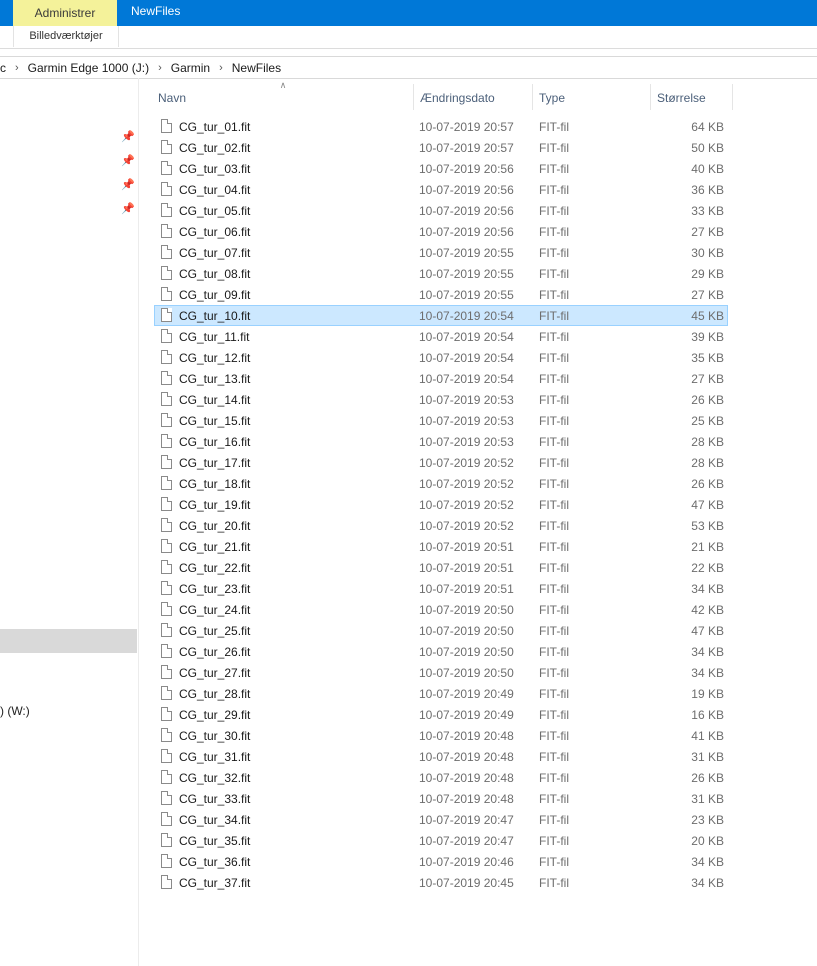 This screenshot has width=817, height=966. Describe the element at coordinates (707, 253) in the screenshot. I see `file-size: 30 KB` at that location.